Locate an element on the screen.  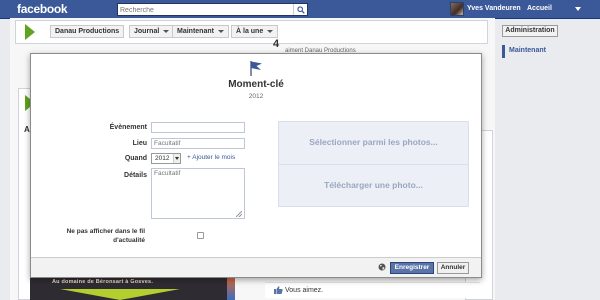
when-label: Quand is located at coordinates (135, 158).